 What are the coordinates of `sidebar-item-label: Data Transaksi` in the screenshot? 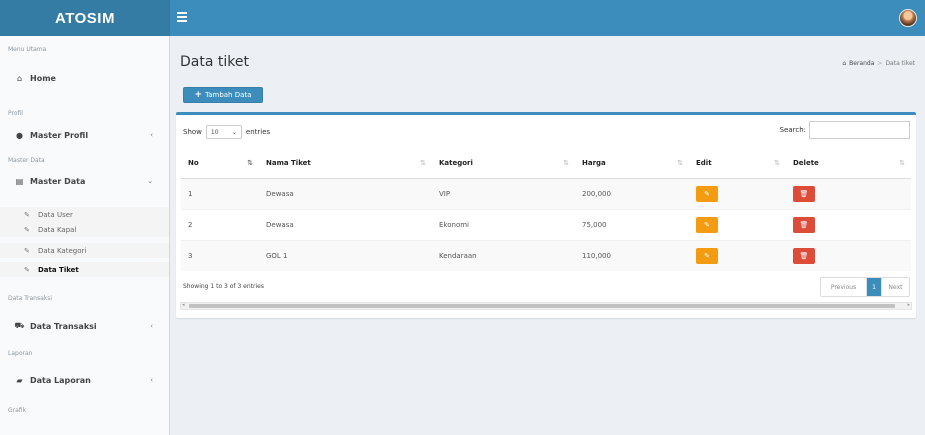 It's located at (63, 326).